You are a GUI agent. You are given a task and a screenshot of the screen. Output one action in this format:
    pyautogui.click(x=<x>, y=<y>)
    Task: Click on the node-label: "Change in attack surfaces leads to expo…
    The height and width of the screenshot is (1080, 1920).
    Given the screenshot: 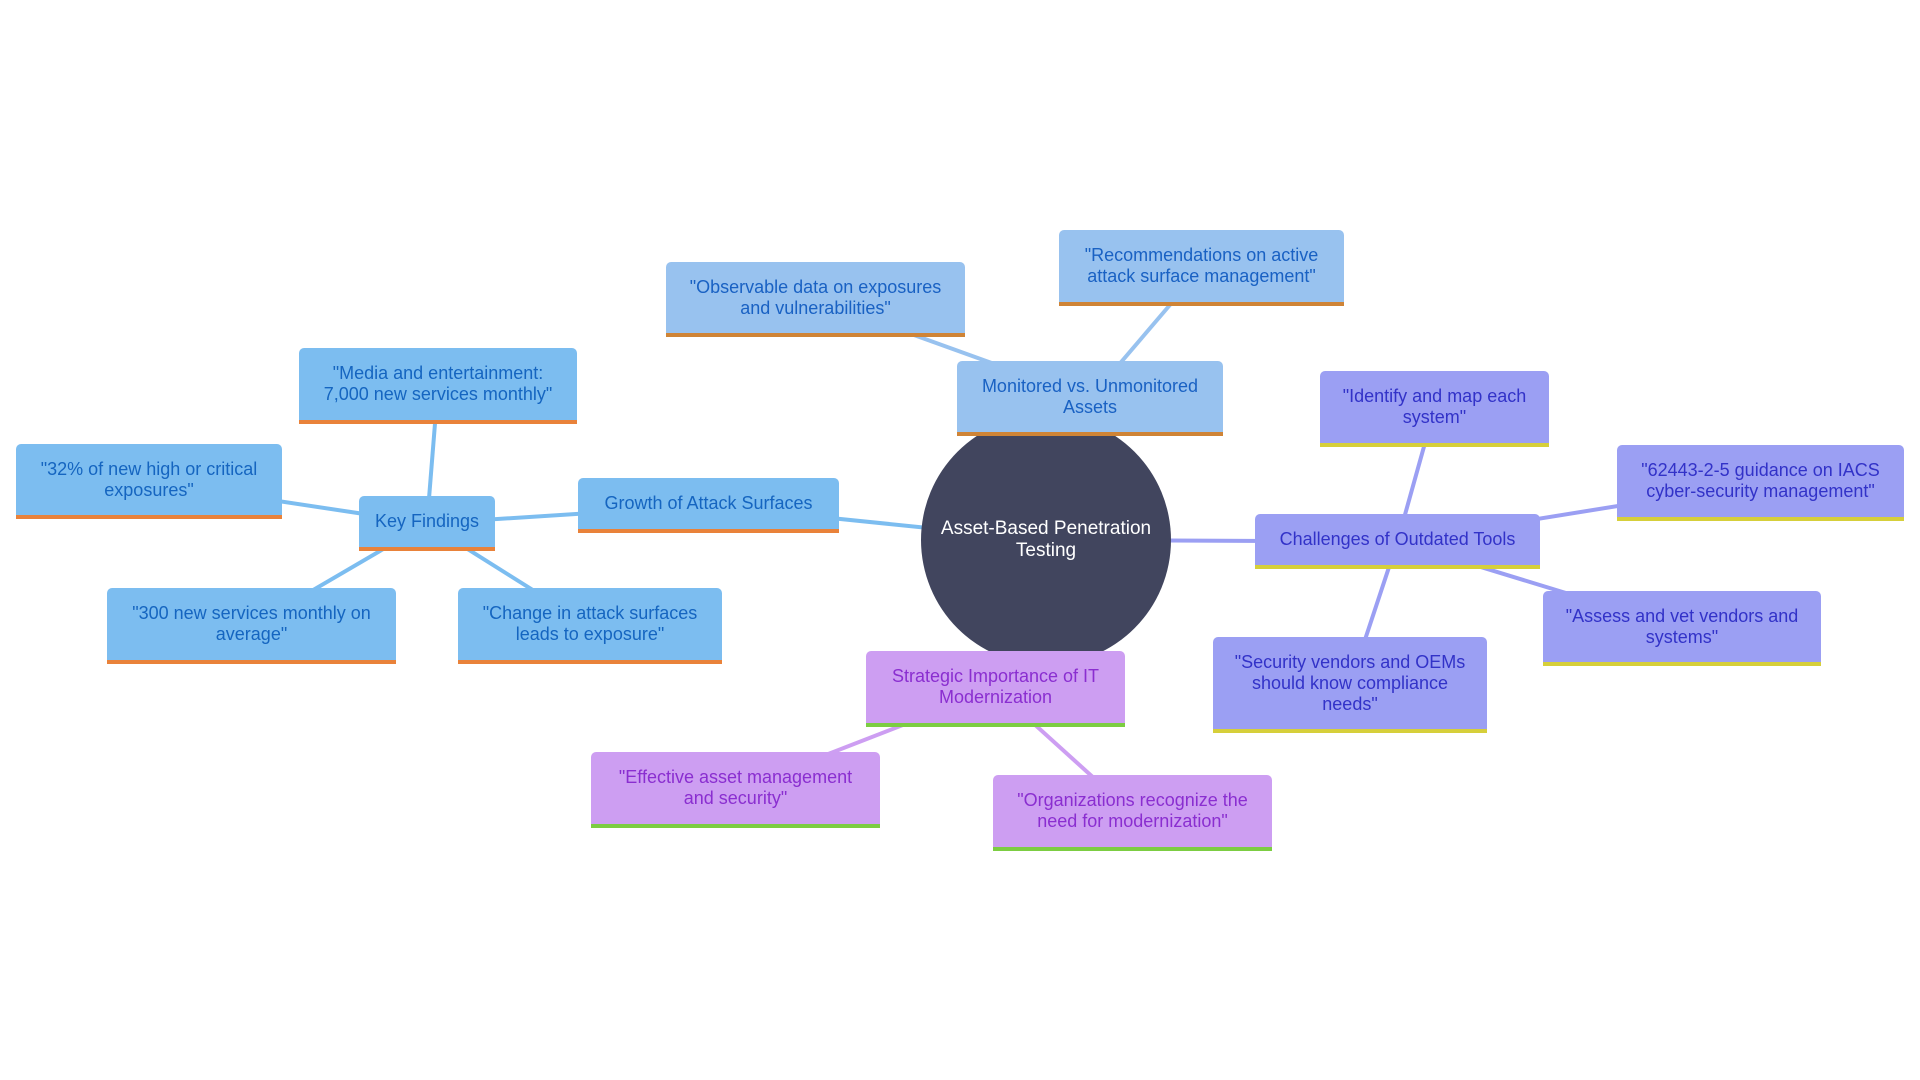 What is the action you would take?
    pyautogui.click(x=590, y=623)
    